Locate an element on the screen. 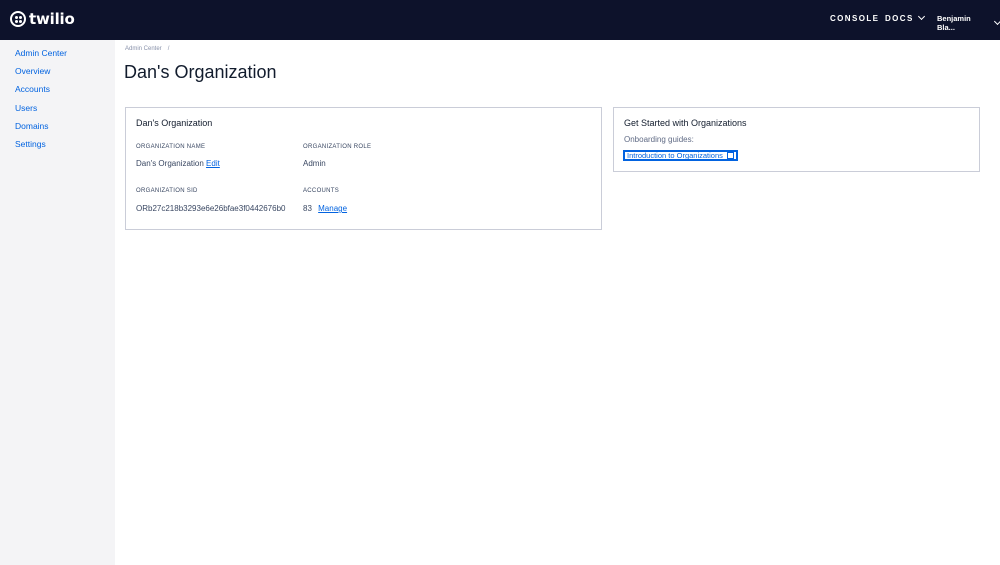 The width and height of the screenshot is (1000, 565). twilio-logo: twilio is located at coordinates (42, 19).